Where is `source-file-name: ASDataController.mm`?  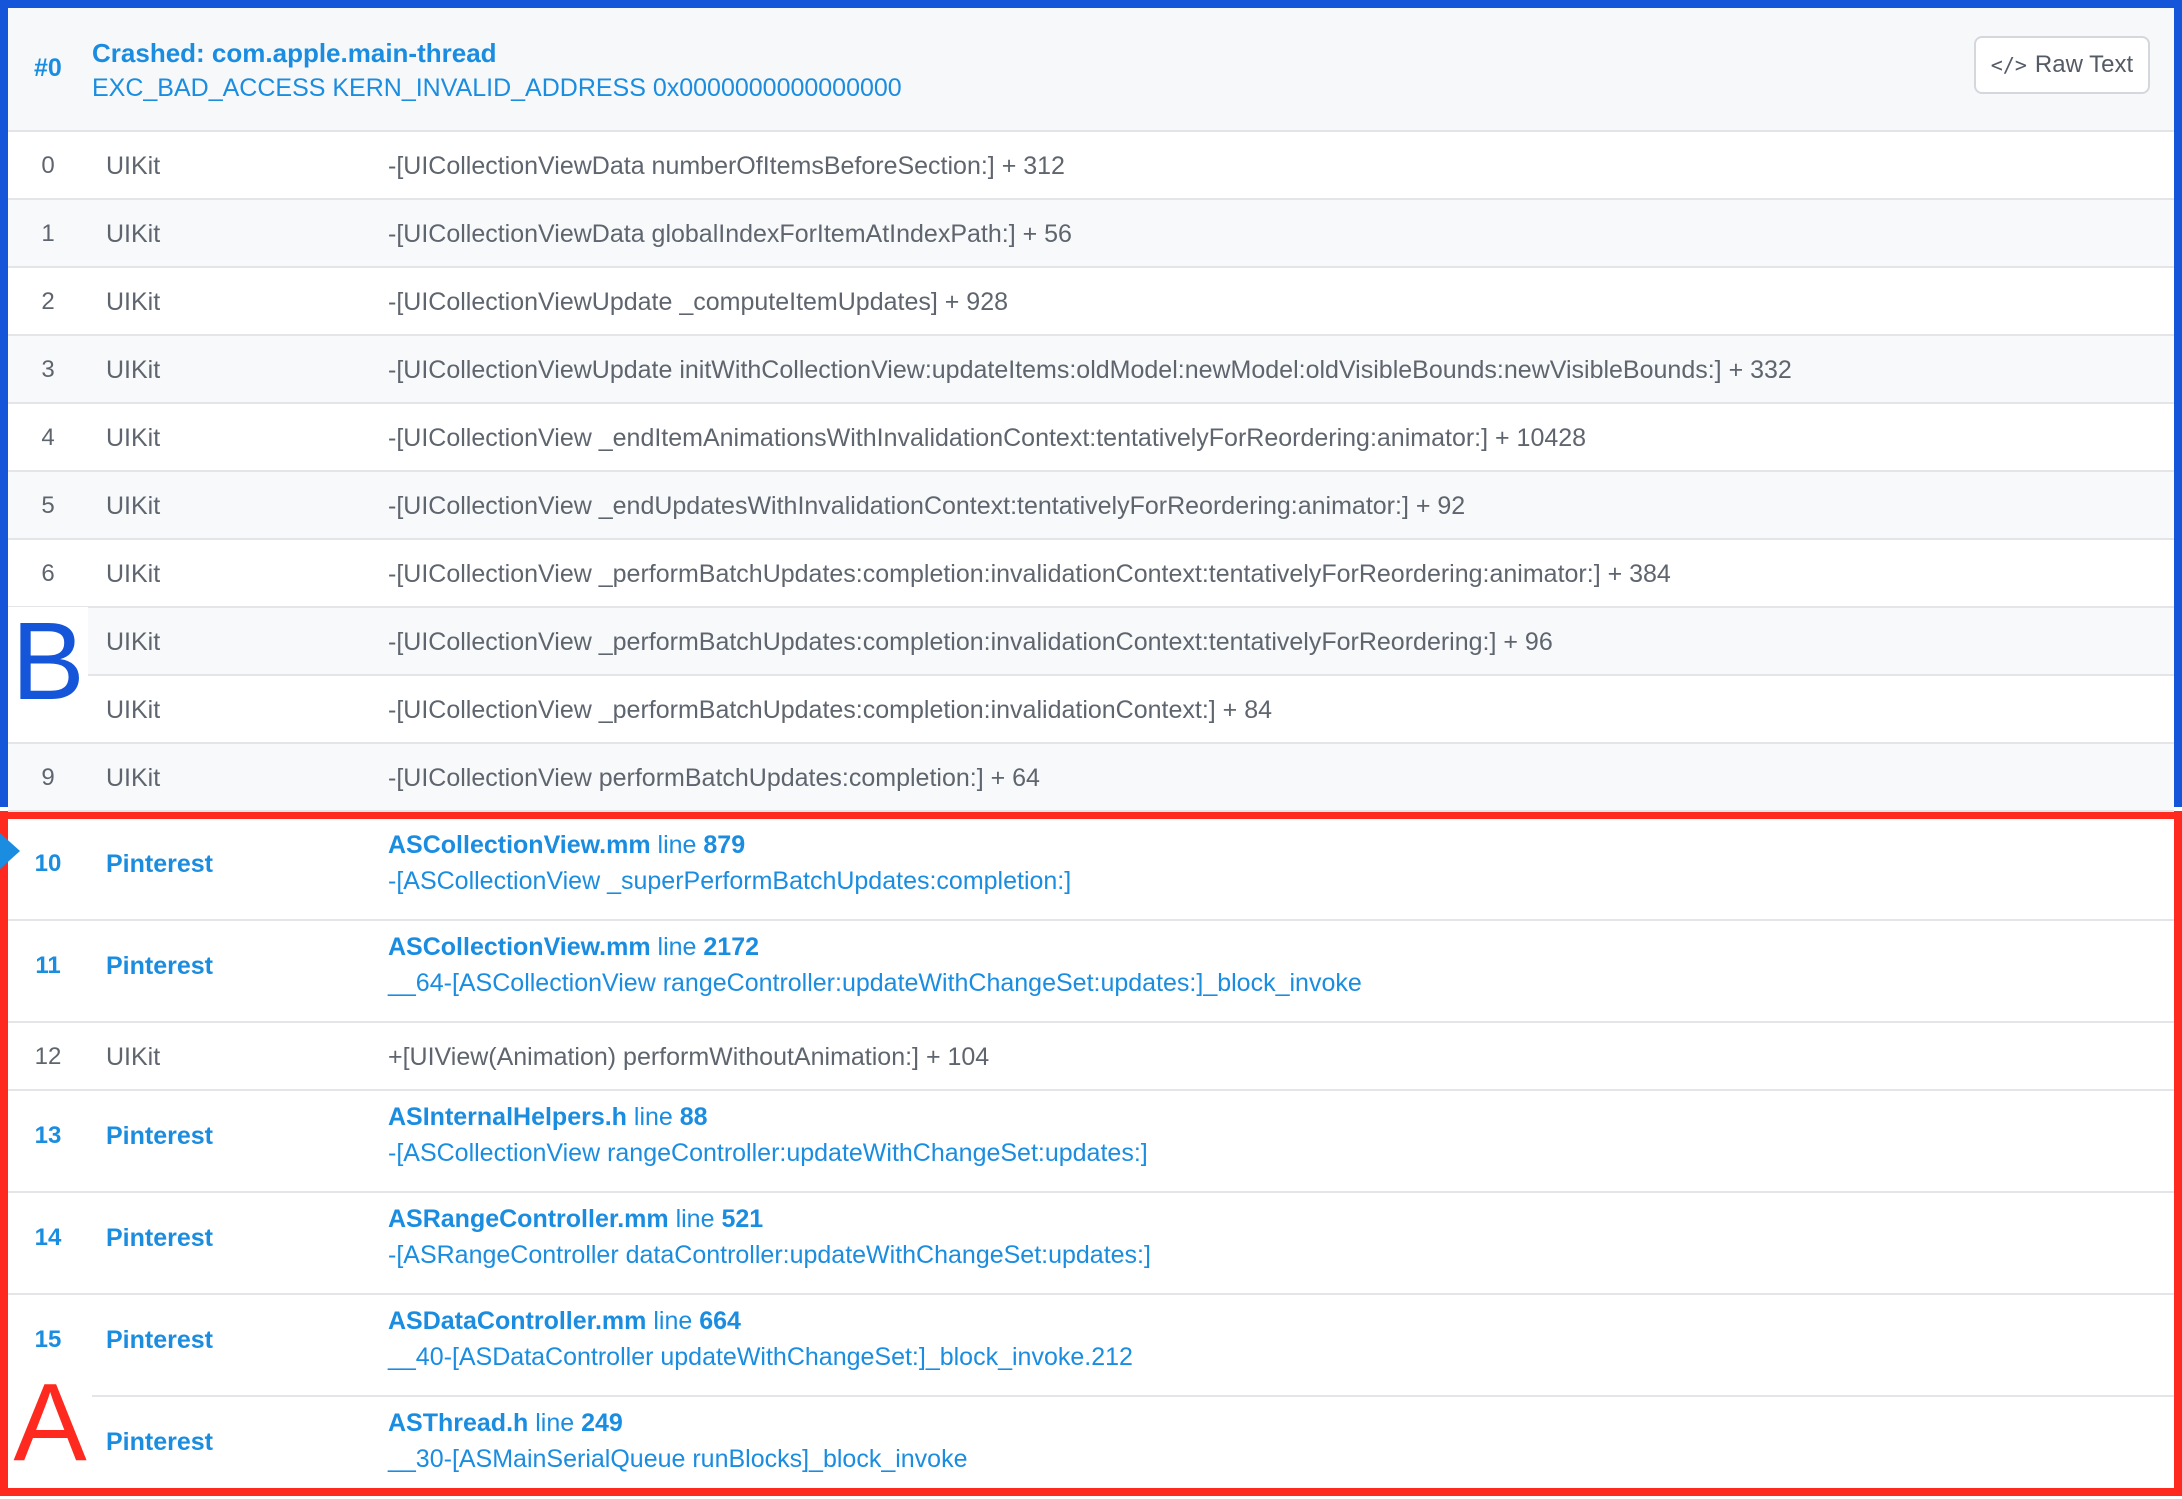 source-file-name: ASDataController.mm is located at coordinates (517, 1321).